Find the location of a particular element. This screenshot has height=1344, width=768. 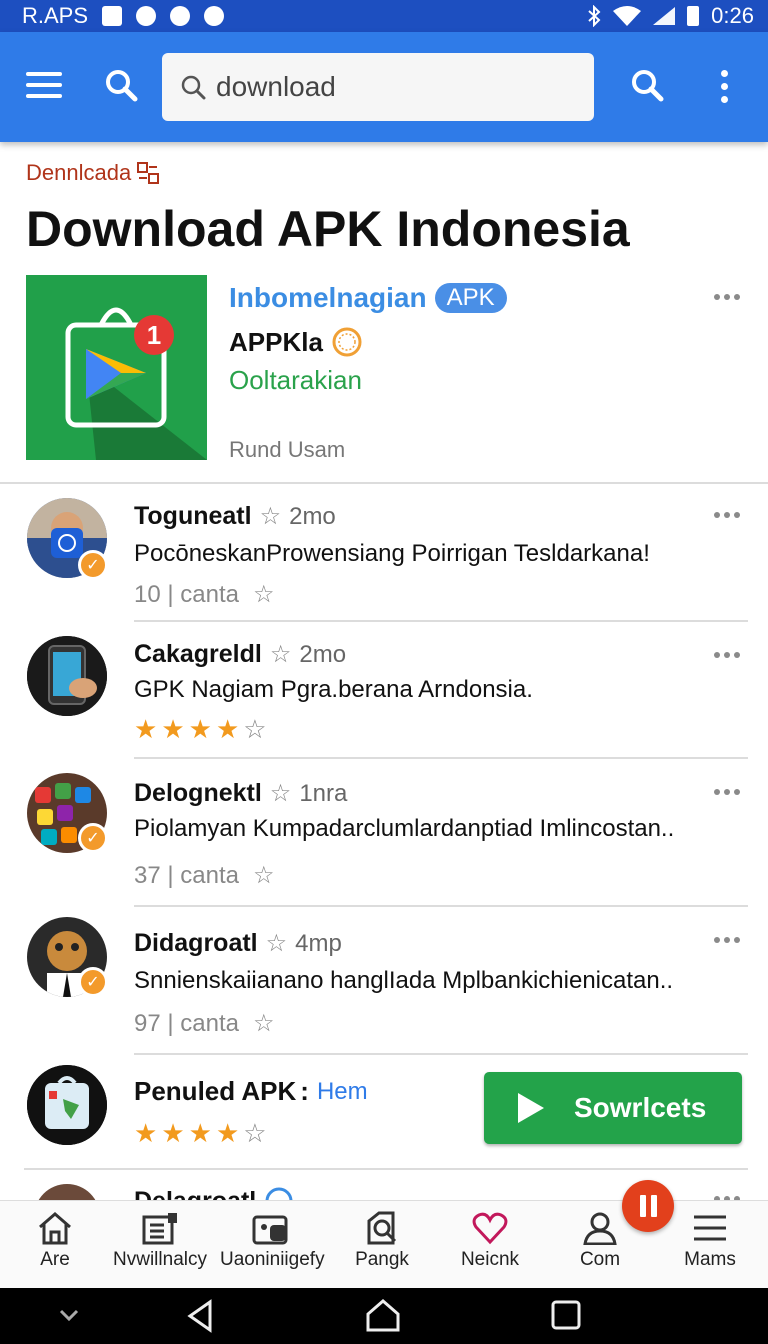

item-title: Cakagreldl ☆ 2mo is located at coordinates (240, 654).